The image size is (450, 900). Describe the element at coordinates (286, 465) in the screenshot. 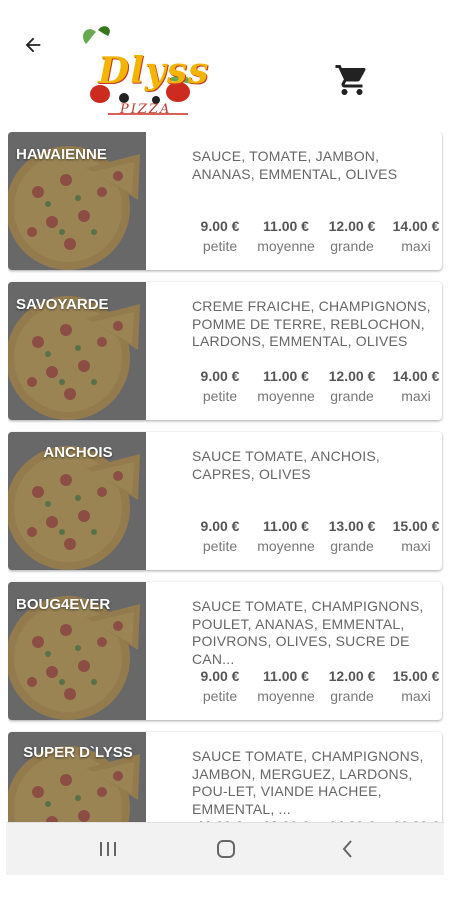

I see `pizza-description: SAUCE TOMATE, ANCHOIS, CAPRES, OLIVES` at that location.